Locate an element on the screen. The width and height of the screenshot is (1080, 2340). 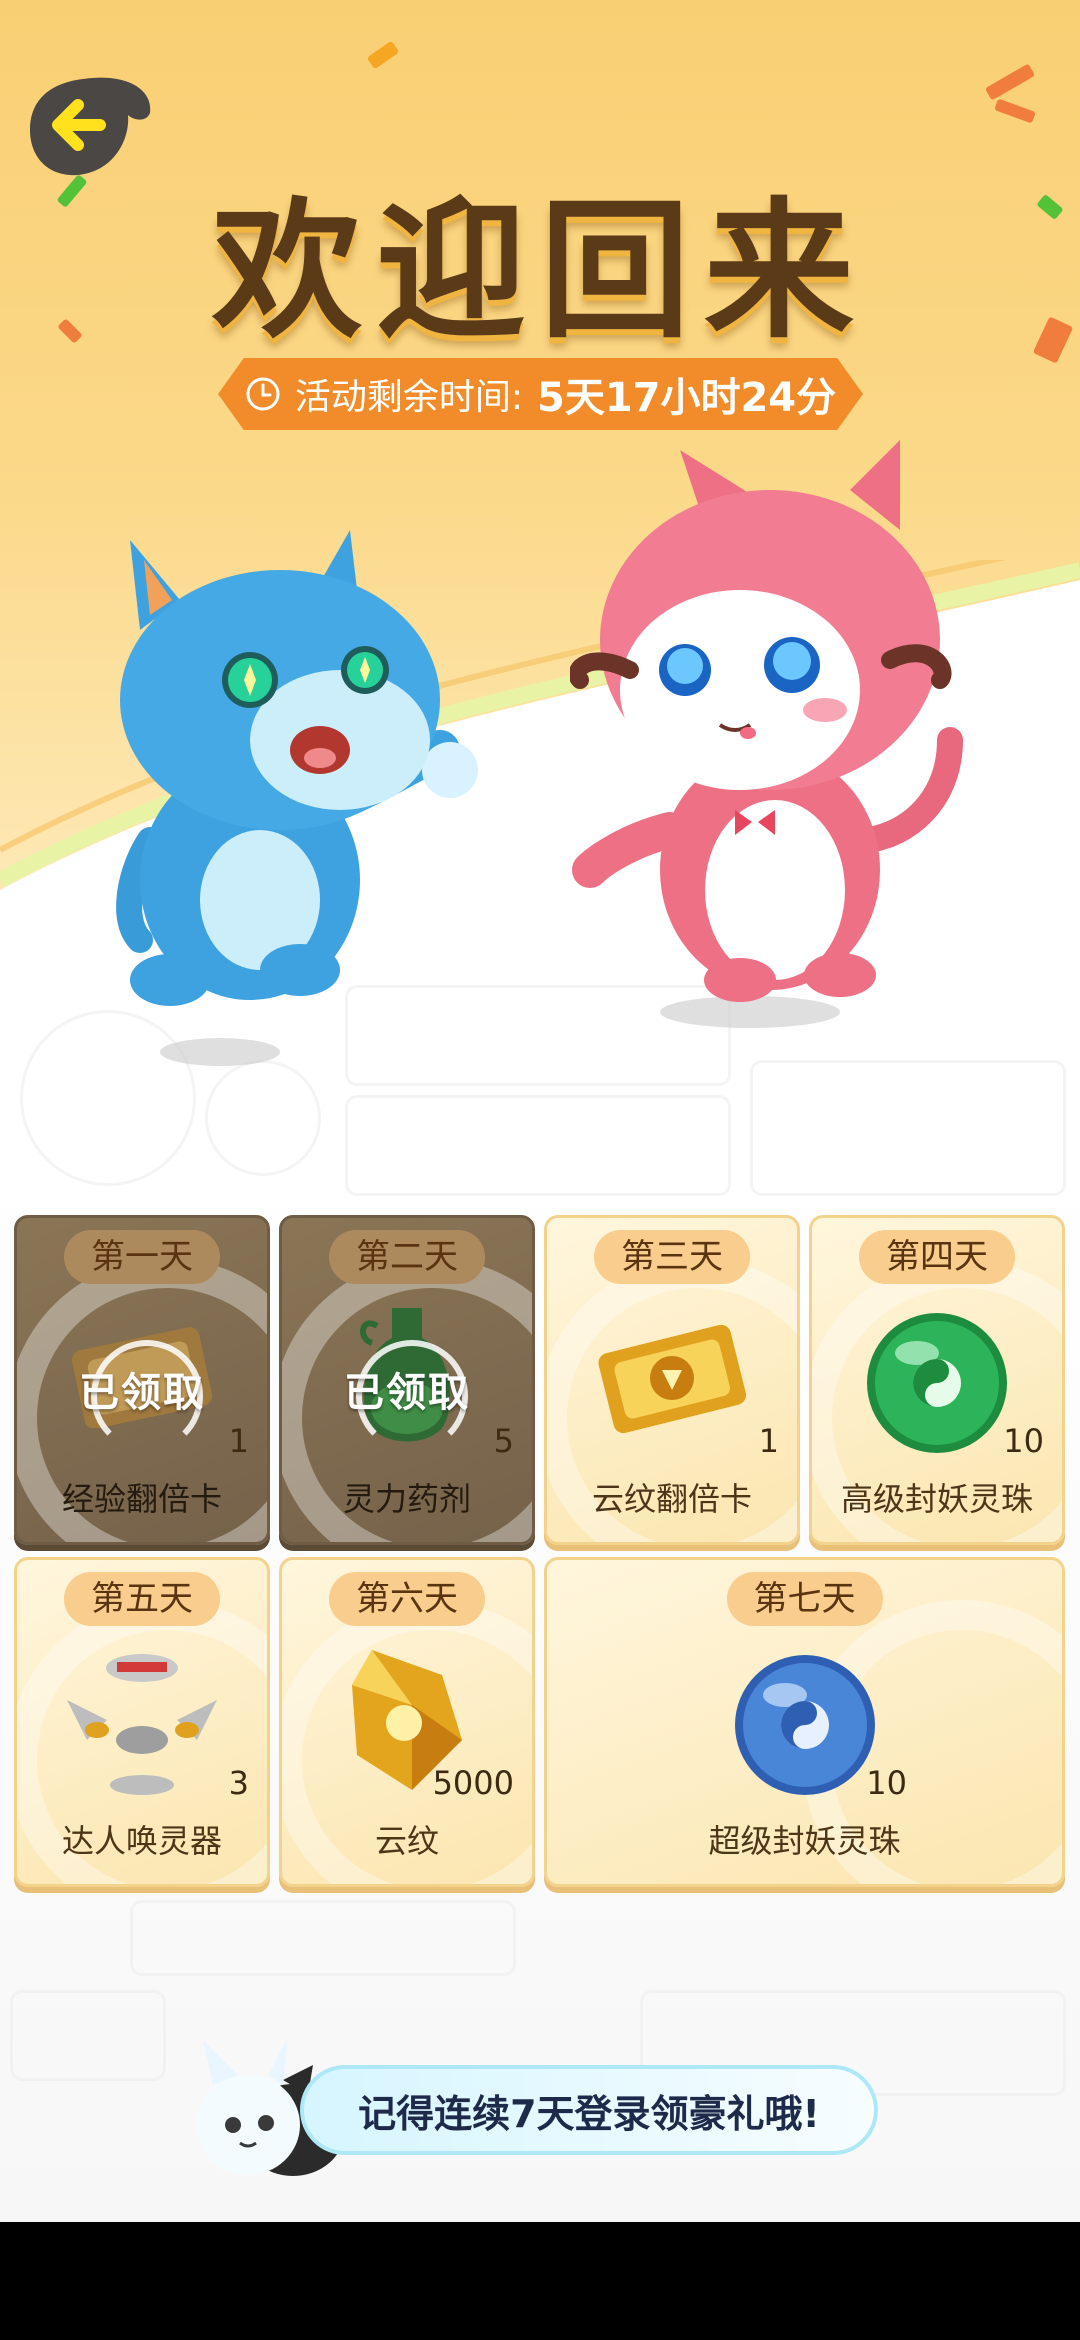
item-name: 经验翻倍卡 is located at coordinates (141, 1499).